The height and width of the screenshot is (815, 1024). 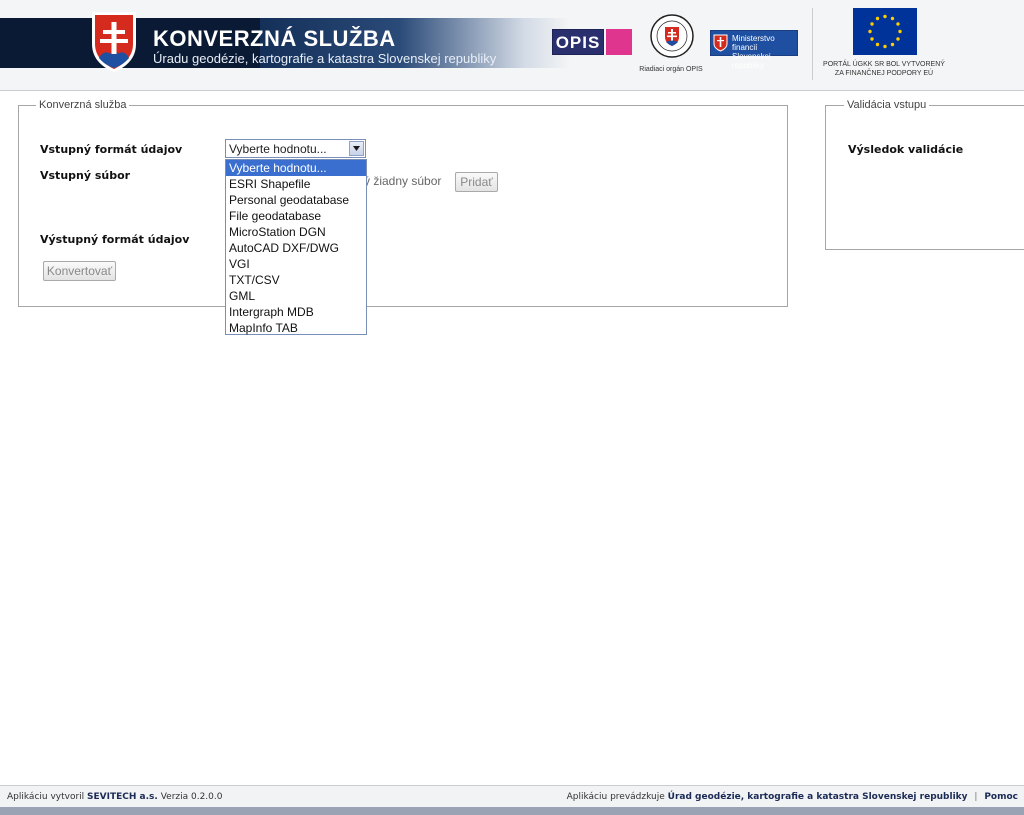 What do you see at coordinates (512, 811) in the screenshot?
I see `footer-bottom-bar` at bounding box center [512, 811].